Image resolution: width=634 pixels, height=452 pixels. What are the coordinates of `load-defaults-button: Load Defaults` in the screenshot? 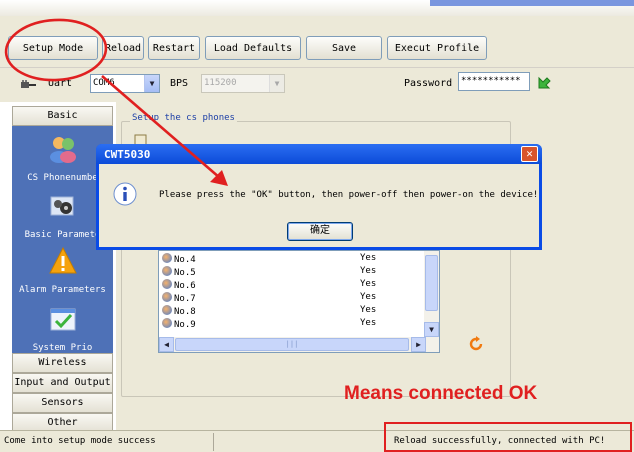 It's located at (253, 48).